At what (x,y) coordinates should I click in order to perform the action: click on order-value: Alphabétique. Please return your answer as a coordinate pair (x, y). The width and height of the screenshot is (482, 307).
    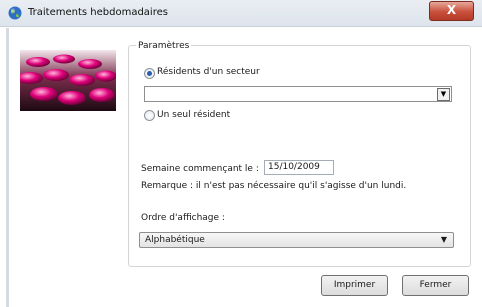
    Looking at the image, I should click on (175, 240).